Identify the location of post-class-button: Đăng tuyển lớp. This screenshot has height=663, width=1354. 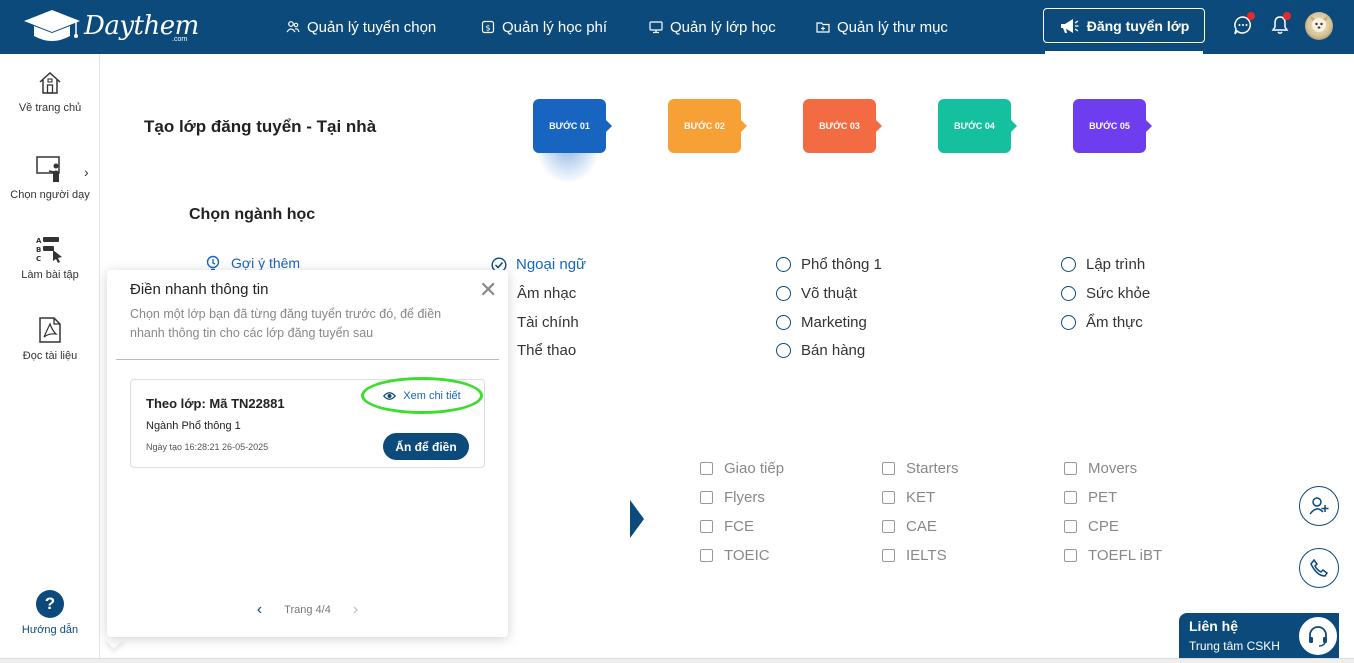
(1124, 25).